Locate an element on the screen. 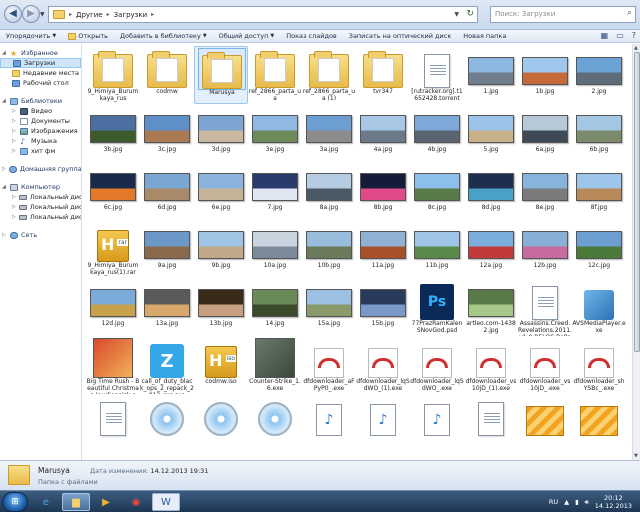  share-button: Общий доступ ▼ is located at coordinates (247, 36).